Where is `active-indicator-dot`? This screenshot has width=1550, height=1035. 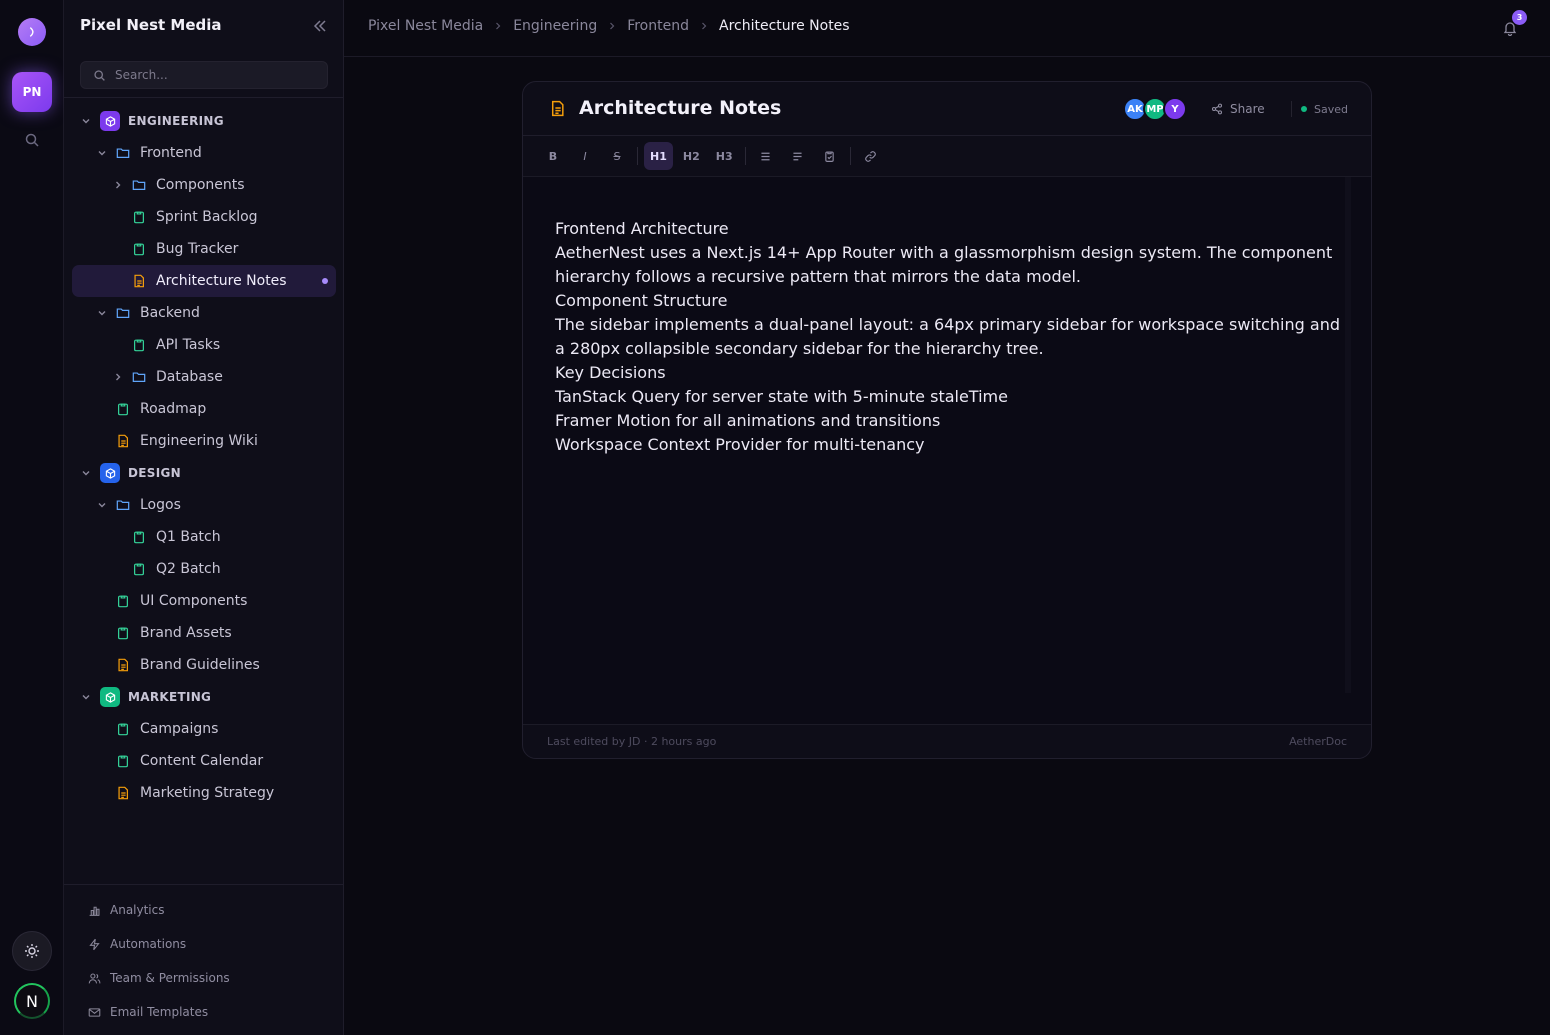 active-indicator-dot is located at coordinates (325, 281).